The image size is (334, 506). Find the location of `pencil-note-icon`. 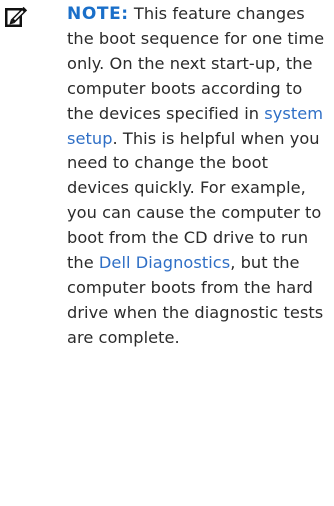

pencil-note-icon is located at coordinates (17, 17).